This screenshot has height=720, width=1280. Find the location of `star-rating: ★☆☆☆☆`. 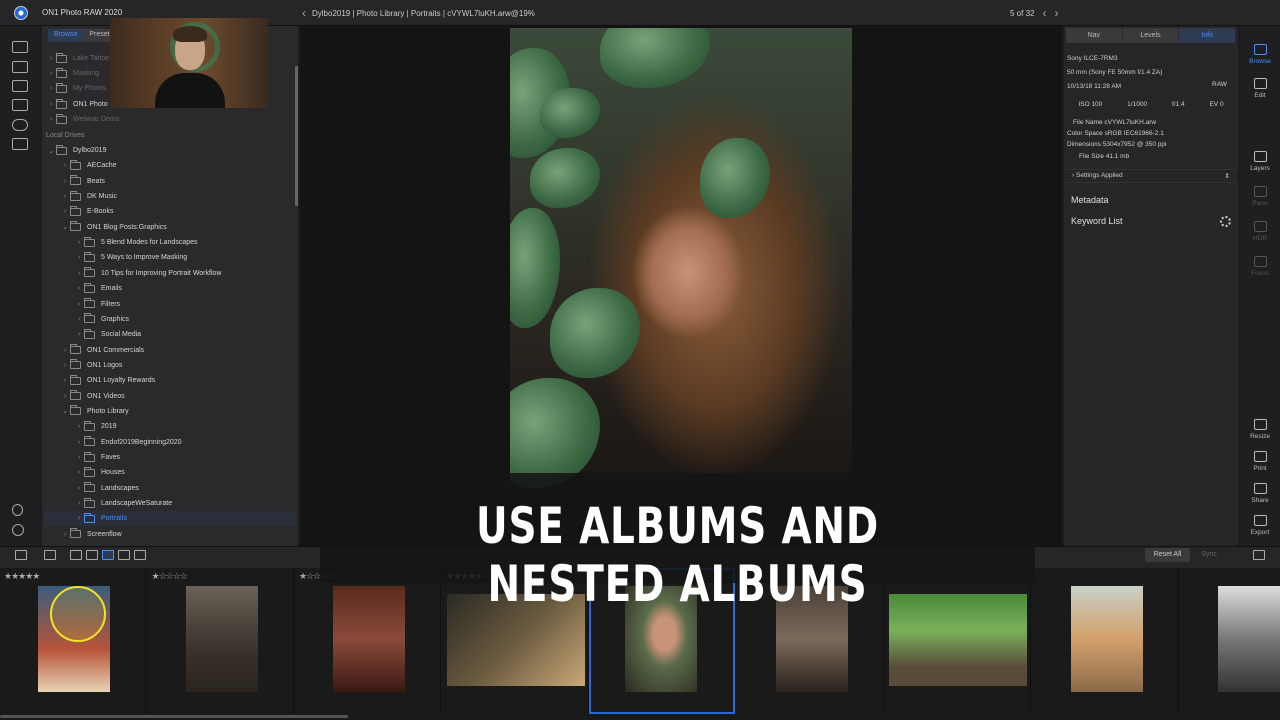

star-rating: ★☆☆☆☆ is located at coordinates (170, 576).